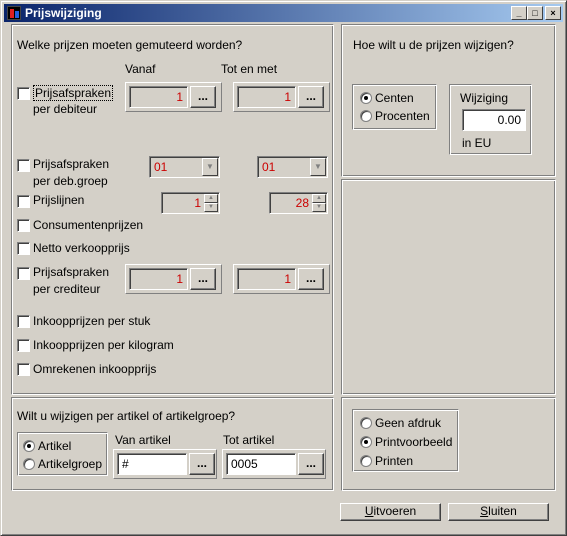 Image resolution: width=567 pixels, height=536 pixels. I want to click on cents-radio, so click(366, 98).